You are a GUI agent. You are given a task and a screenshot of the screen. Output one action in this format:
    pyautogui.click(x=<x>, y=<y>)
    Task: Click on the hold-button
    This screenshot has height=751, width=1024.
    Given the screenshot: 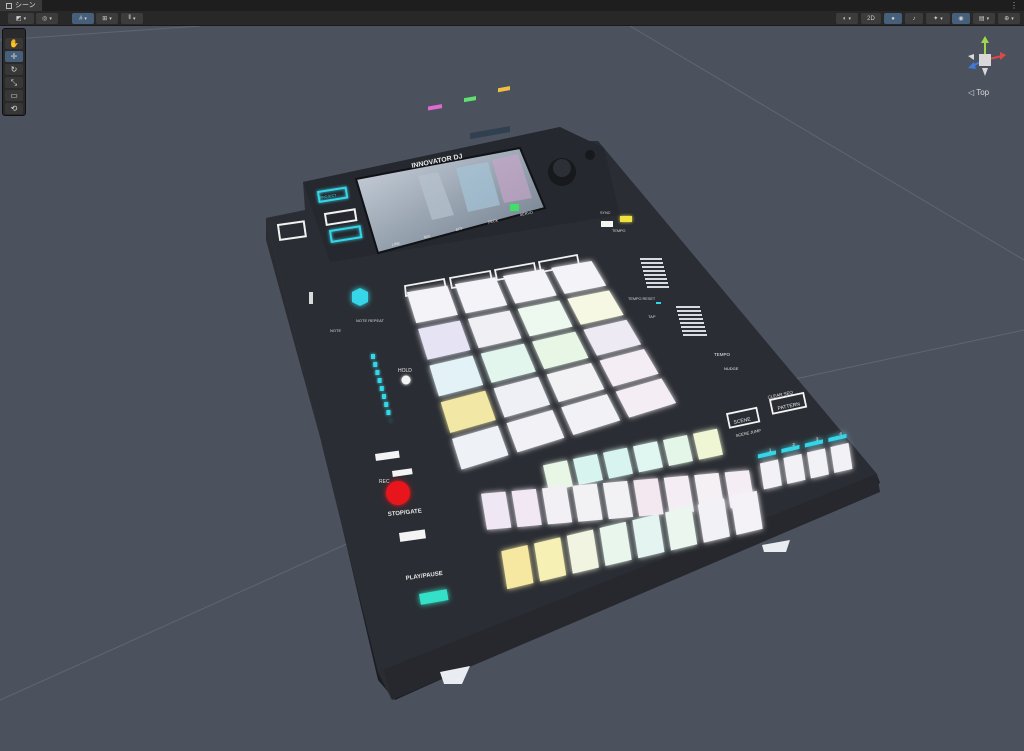 What is the action you would take?
    pyautogui.click(x=406, y=380)
    